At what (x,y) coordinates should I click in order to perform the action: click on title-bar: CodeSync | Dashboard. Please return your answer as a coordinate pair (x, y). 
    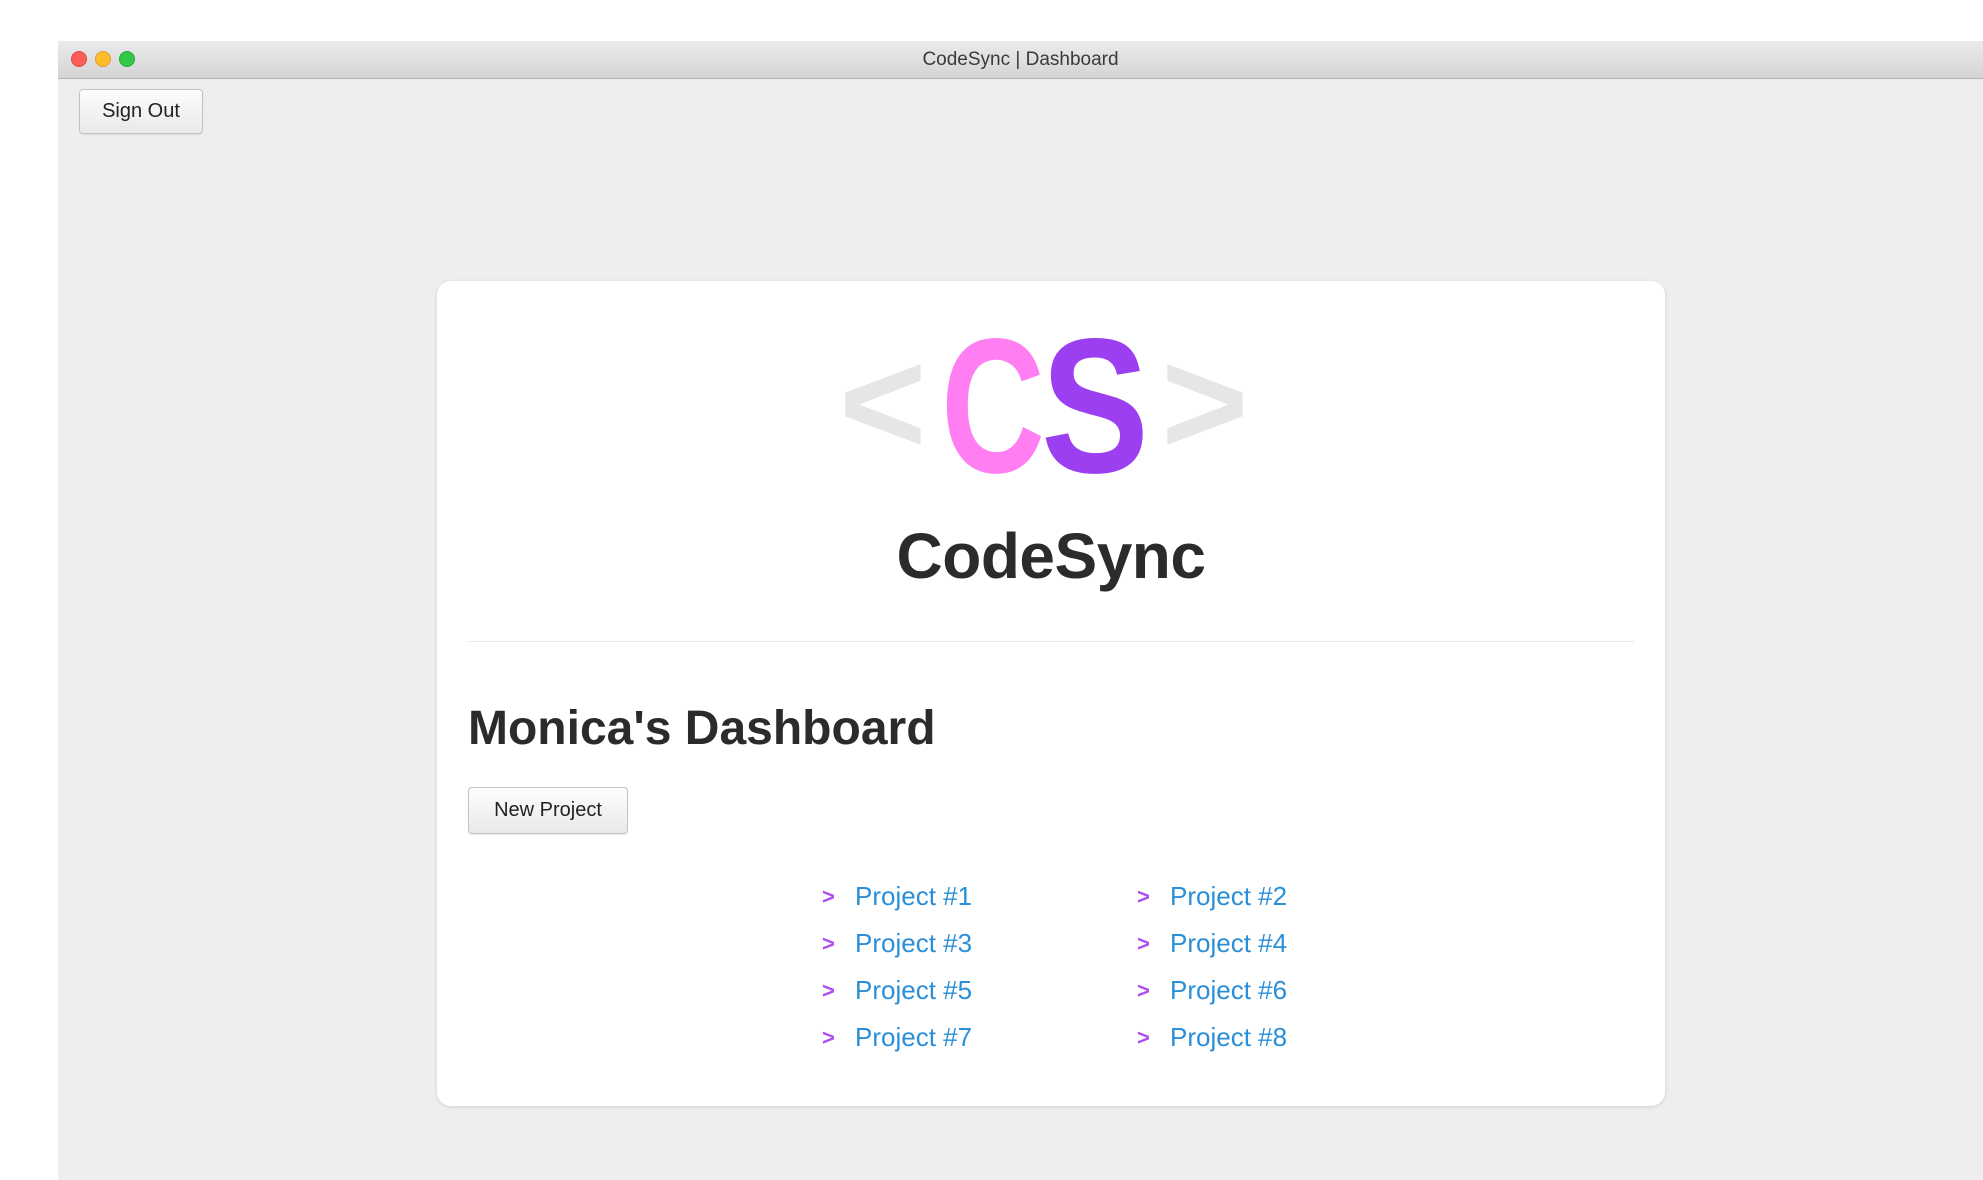
    Looking at the image, I should click on (1020, 60).